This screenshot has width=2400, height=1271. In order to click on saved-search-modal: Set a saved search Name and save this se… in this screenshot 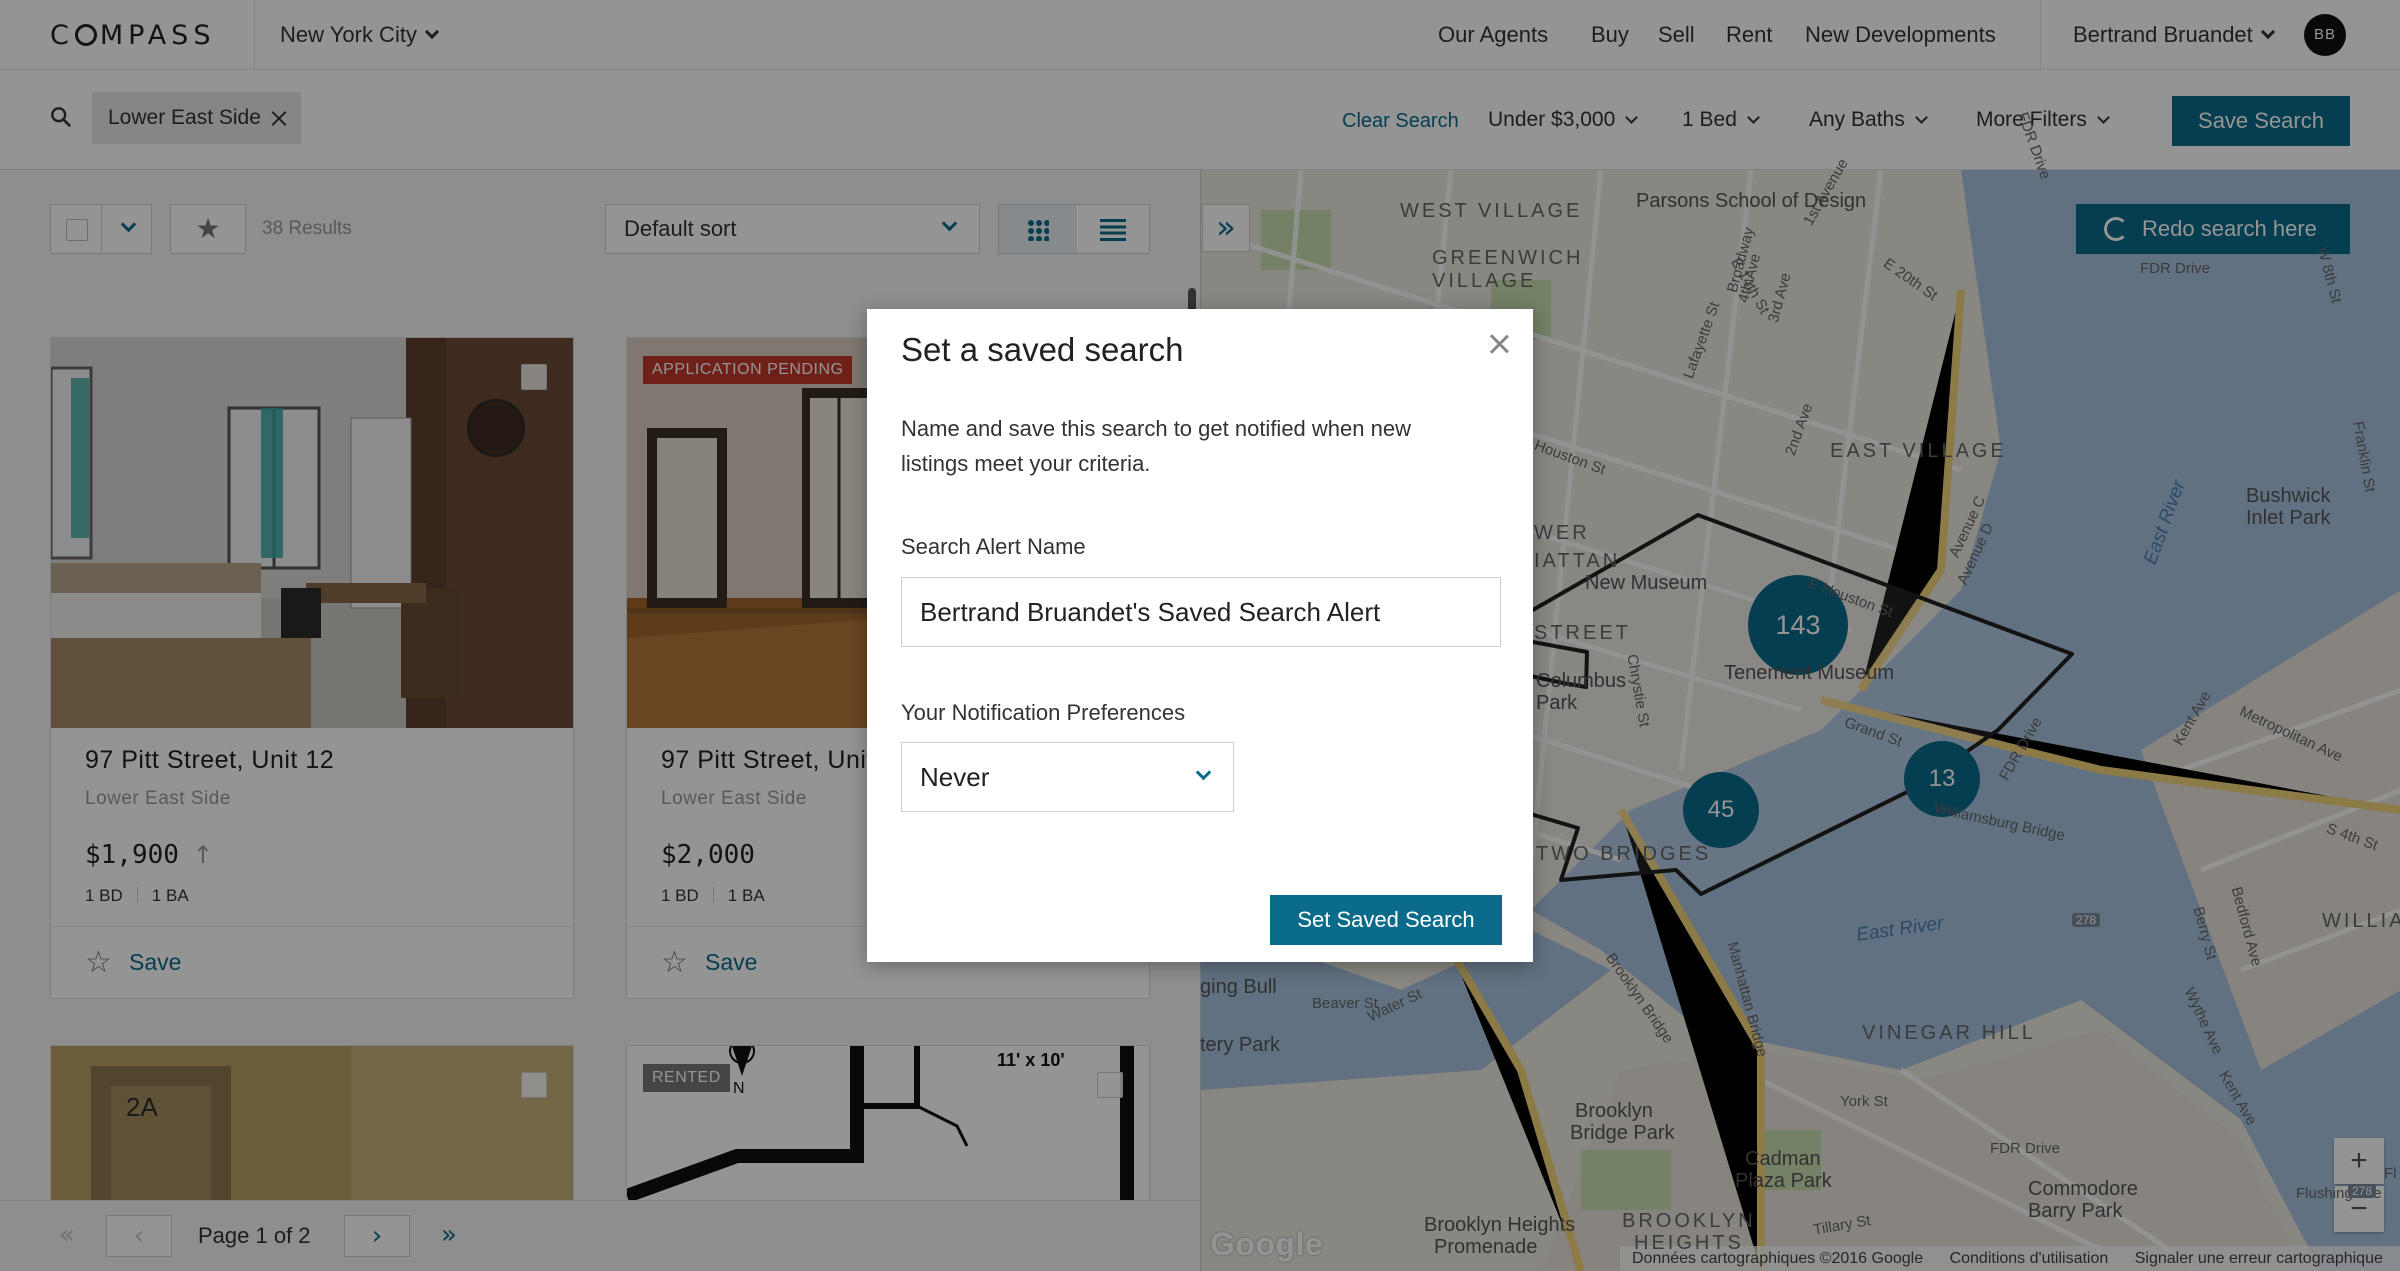, I will do `click(1200, 635)`.